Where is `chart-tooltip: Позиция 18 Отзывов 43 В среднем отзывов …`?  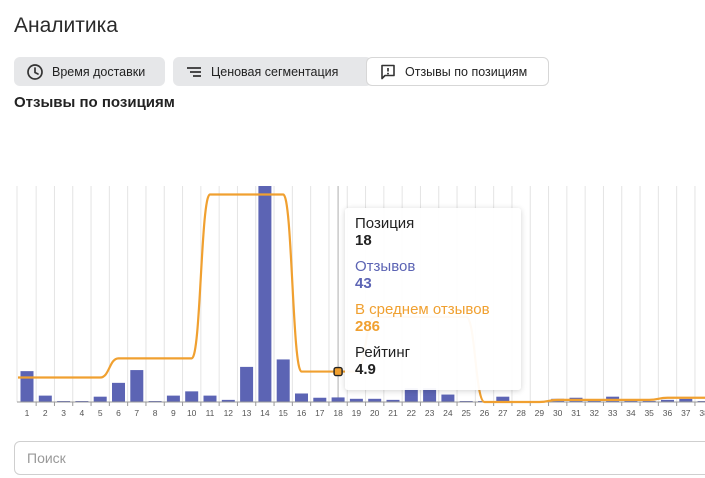
chart-tooltip: Позиция 18 Отзывов 43 В среднем отзывов … is located at coordinates (433, 299).